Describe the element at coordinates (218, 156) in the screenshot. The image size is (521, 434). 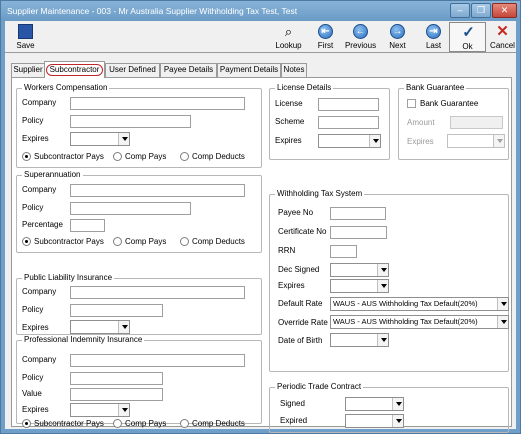
I see `workers-comp-comp-deducts-label: Comp Deducts` at that location.